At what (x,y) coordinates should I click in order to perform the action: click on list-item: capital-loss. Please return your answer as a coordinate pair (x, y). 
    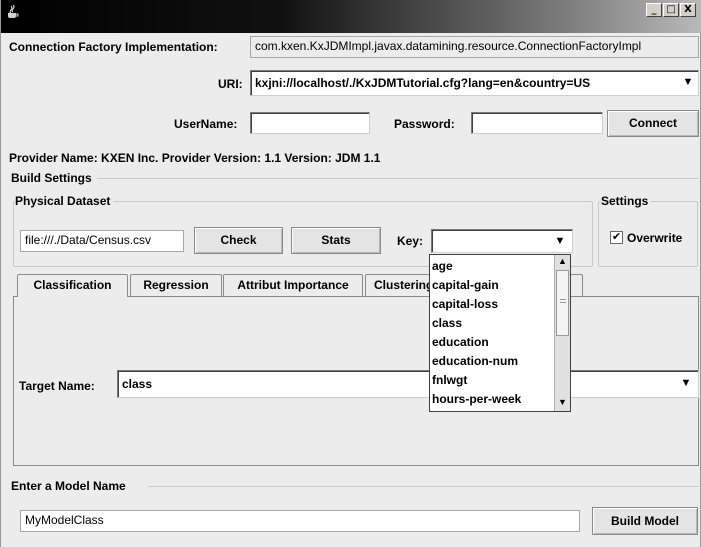
    Looking at the image, I should click on (465, 304).